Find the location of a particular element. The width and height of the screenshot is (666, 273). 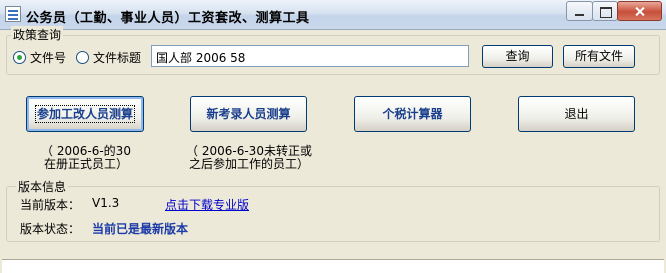

current-version-label: 当前版本： is located at coordinates (50, 205).